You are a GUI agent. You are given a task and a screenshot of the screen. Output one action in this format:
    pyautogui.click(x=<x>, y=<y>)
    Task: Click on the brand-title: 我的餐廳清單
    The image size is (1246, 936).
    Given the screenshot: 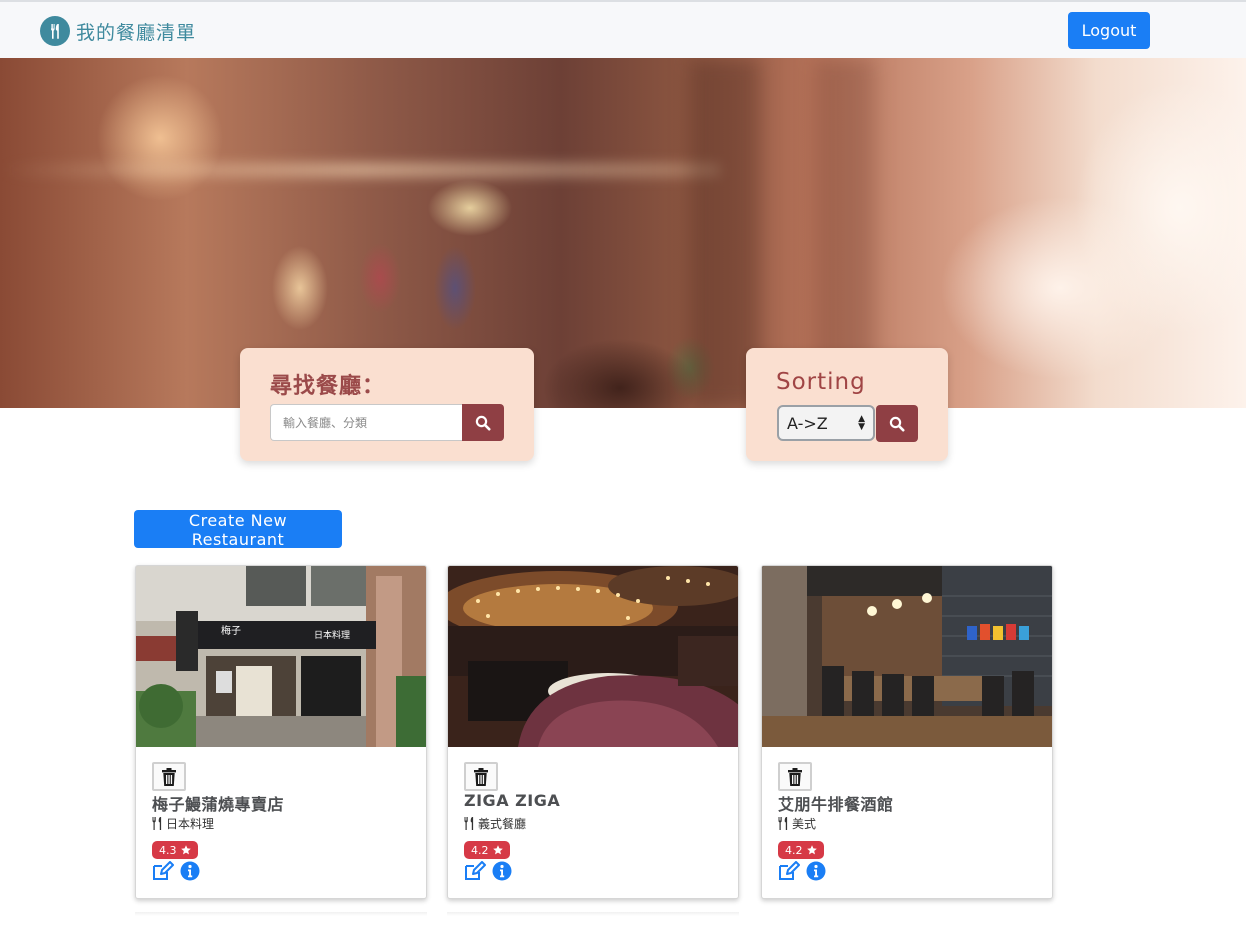 What is the action you would take?
    pyautogui.click(x=136, y=32)
    